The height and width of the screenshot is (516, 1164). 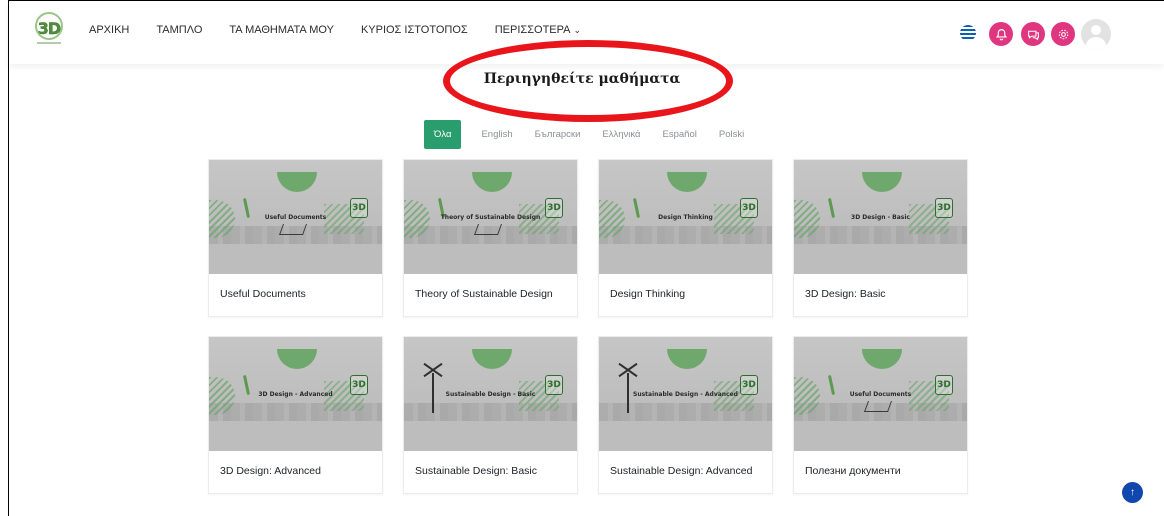 I want to click on filter-bulgarian: Български, so click(x=558, y=134).